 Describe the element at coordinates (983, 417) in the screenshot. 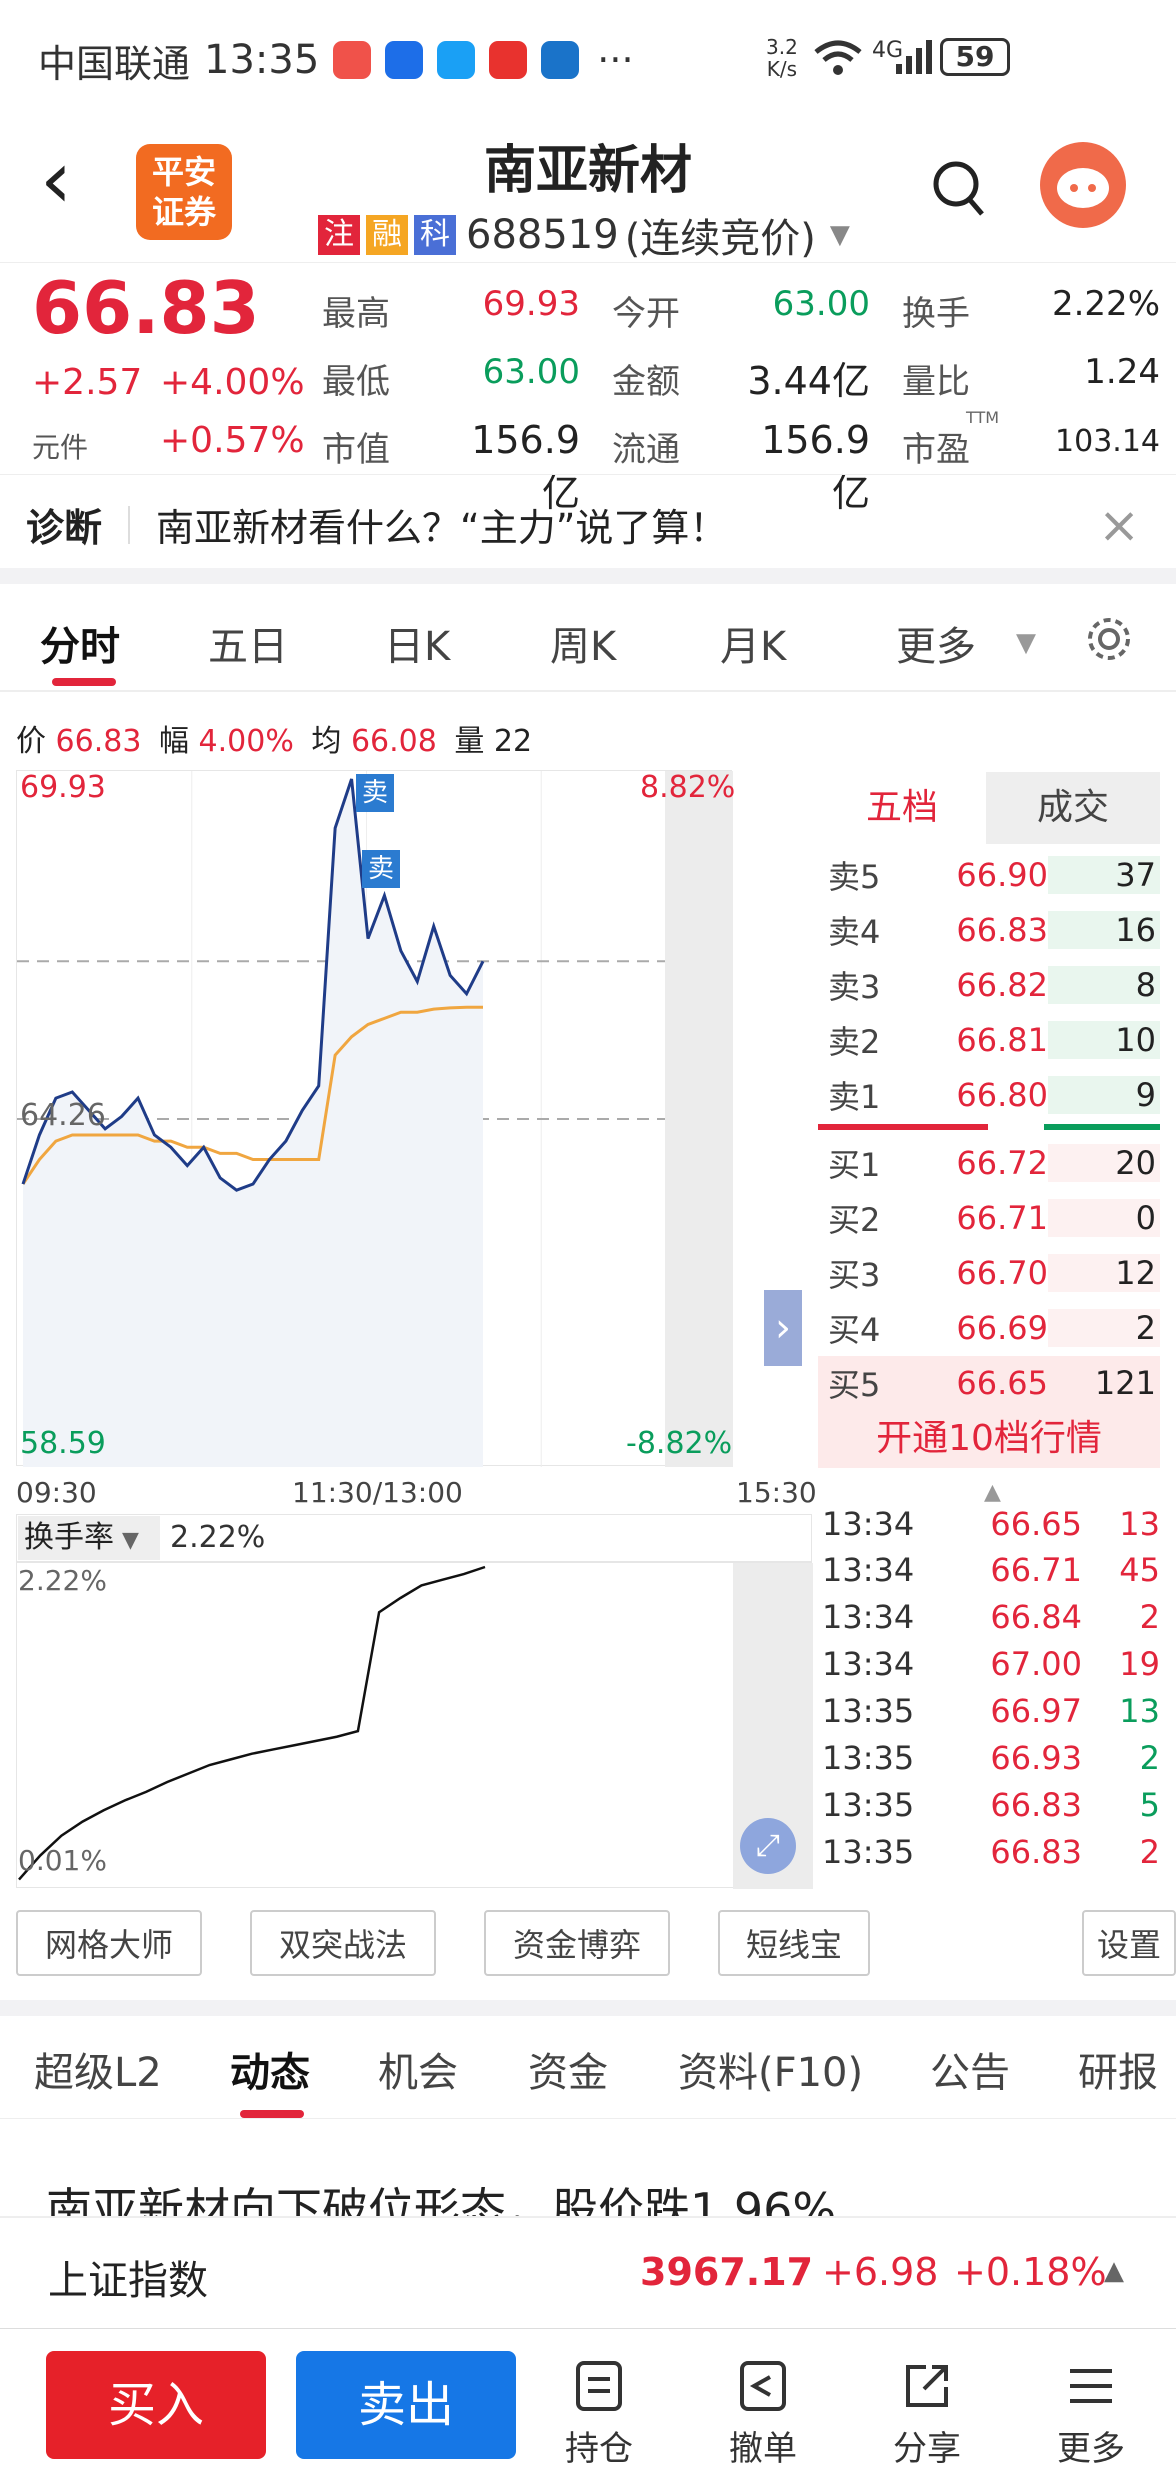

I see `pe-ttm-sup: TTM` at that location.